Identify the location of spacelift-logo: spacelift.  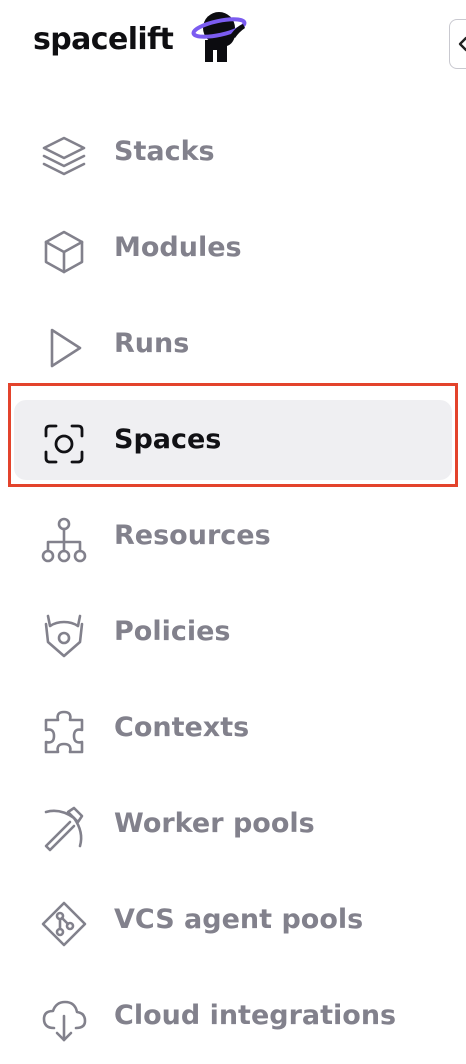
(140, 39).